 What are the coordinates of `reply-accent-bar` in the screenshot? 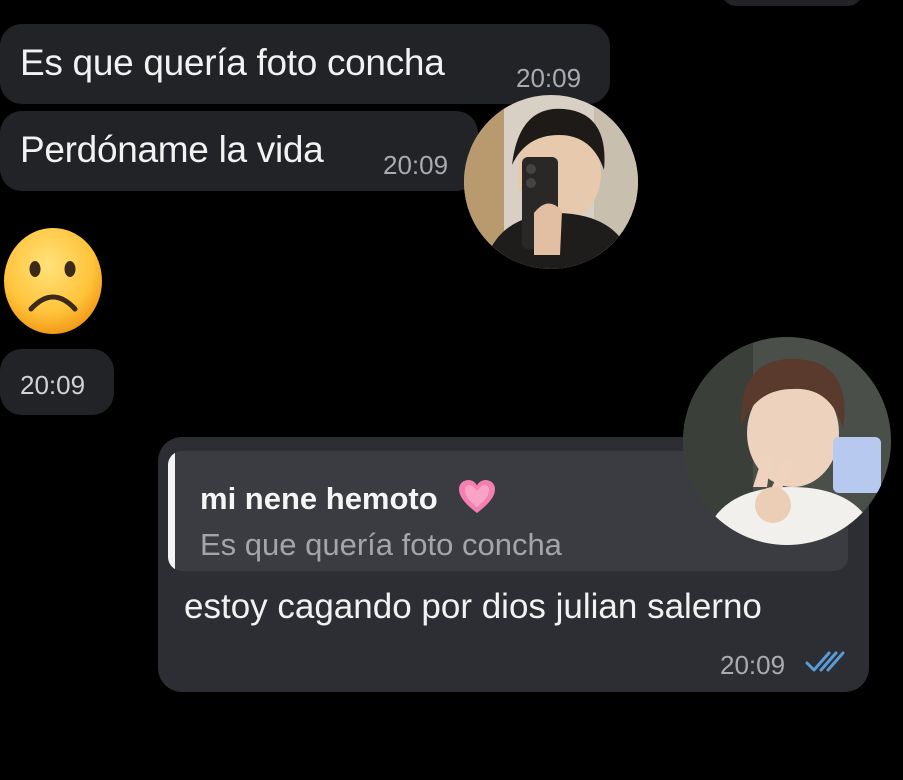 It's located at (171, 511).